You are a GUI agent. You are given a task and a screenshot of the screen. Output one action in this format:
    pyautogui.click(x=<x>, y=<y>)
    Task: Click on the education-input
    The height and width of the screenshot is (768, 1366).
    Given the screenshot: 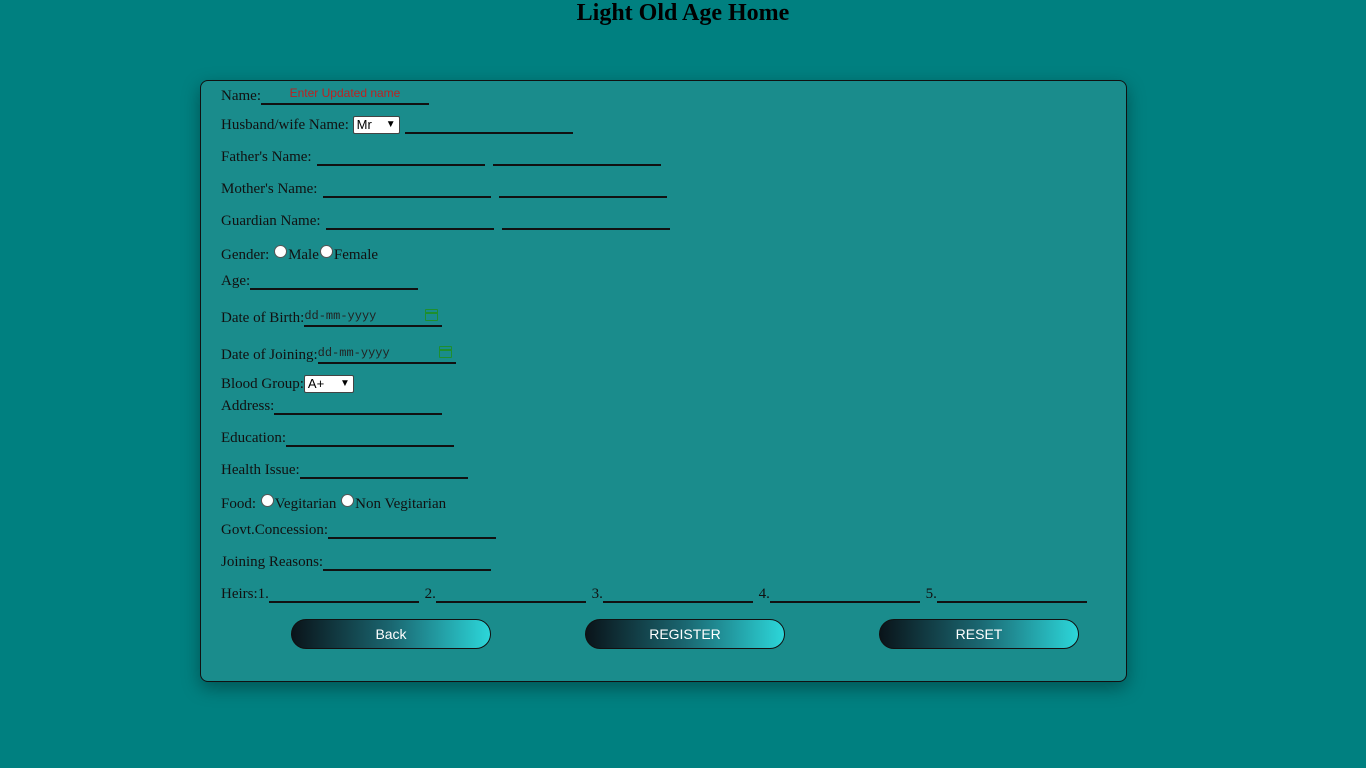 What is the action you would take?
    pyautogui.click(x=369, y=438)
    